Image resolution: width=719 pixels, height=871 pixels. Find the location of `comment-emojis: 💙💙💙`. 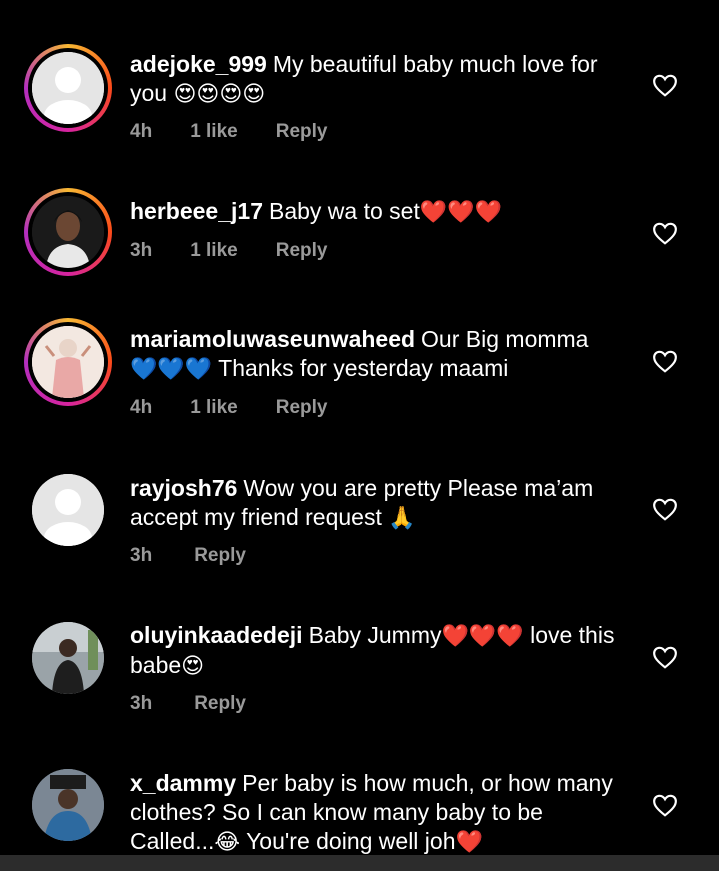

comment-emojis: 💙💙💙 is located at coordinates (171, 369).